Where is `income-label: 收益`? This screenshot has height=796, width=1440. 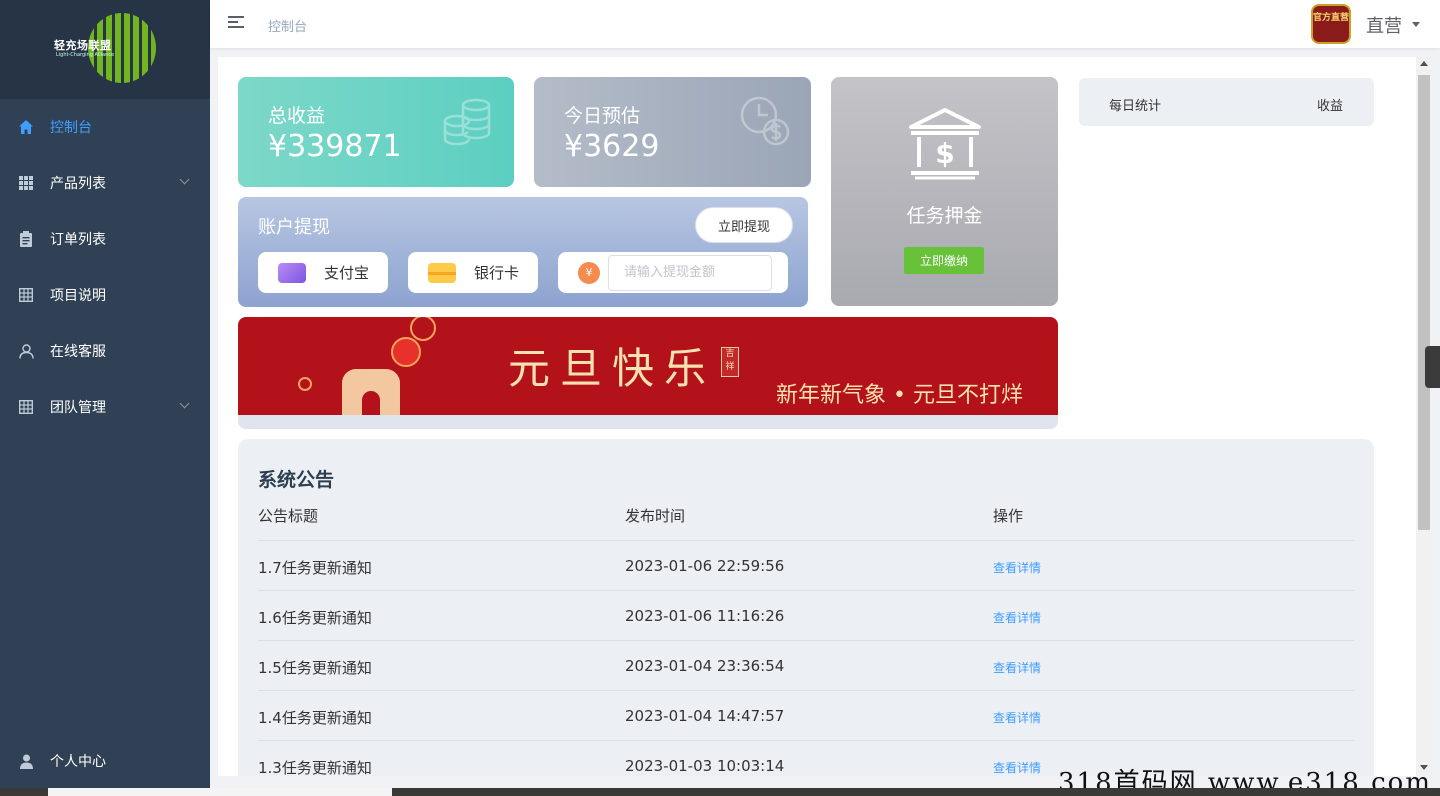 income-label: 收益 is located at coordinates (1330, 106).